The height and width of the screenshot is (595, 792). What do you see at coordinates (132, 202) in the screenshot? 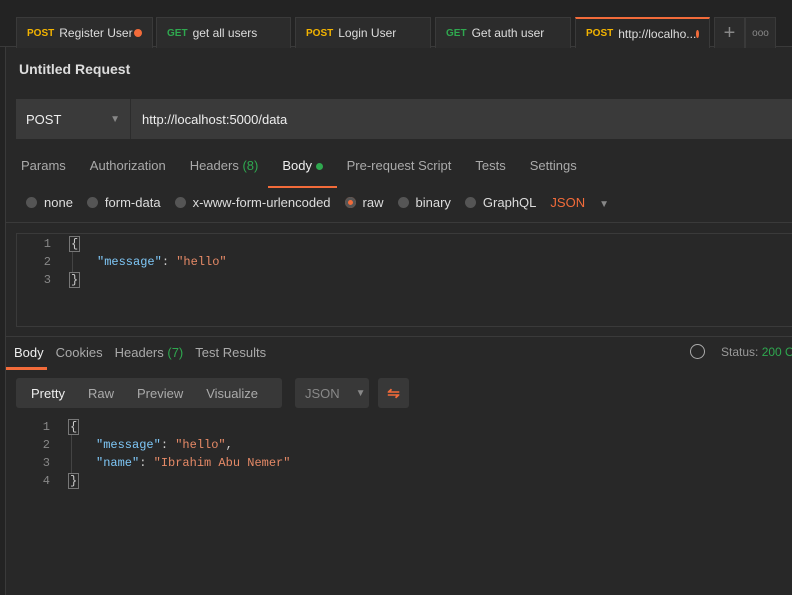
I see `radio-label: form-data` at bounding box center [132, 202].